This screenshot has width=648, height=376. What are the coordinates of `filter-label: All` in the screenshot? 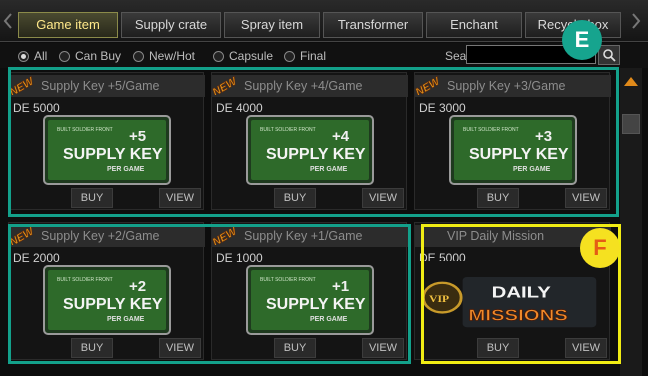 It's located at (41, 56).